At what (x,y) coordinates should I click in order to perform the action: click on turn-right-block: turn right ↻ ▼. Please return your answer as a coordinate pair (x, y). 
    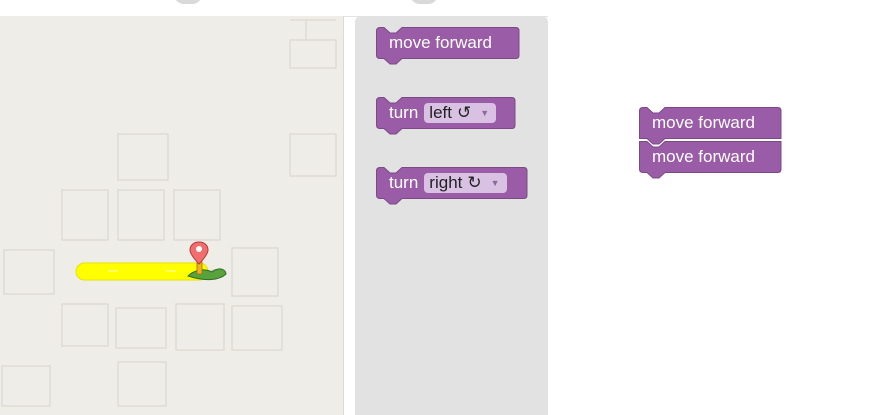
    Looking at the image, I should click on (452, 186).